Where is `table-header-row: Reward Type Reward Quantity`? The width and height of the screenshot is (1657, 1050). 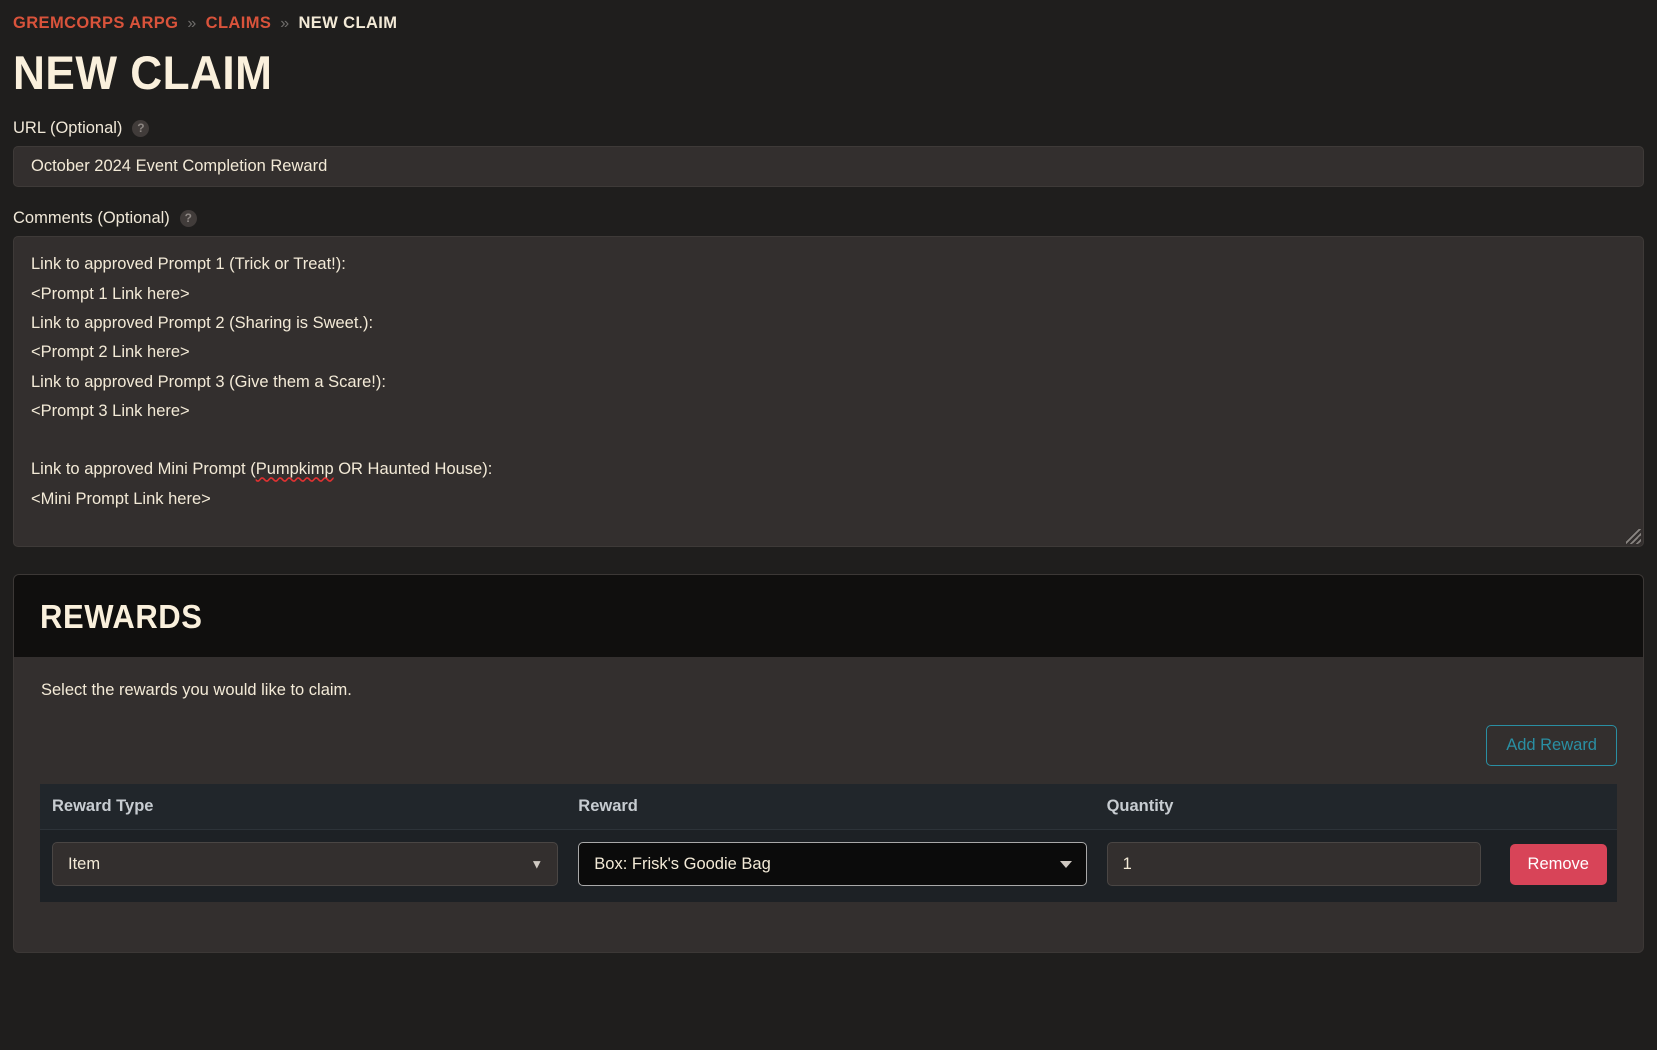
table-header-row: Reward Type Reward Quantity is located at coordinates (828, 807).